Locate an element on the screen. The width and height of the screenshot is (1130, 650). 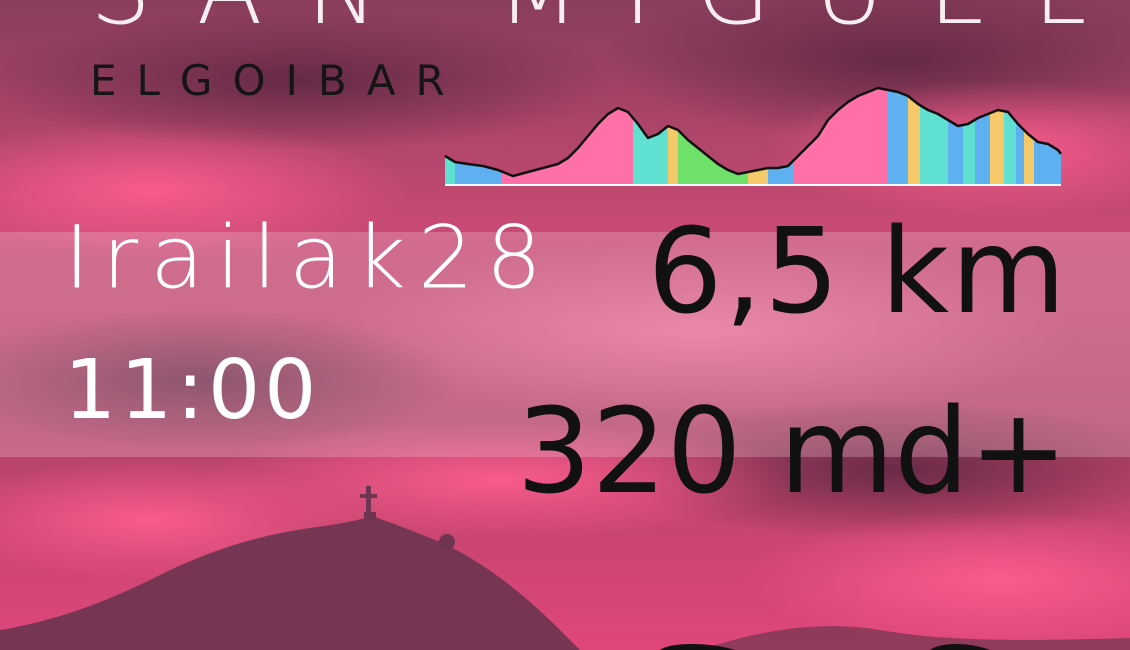
event-time: 11:00 is located at coordinates (192, 390).